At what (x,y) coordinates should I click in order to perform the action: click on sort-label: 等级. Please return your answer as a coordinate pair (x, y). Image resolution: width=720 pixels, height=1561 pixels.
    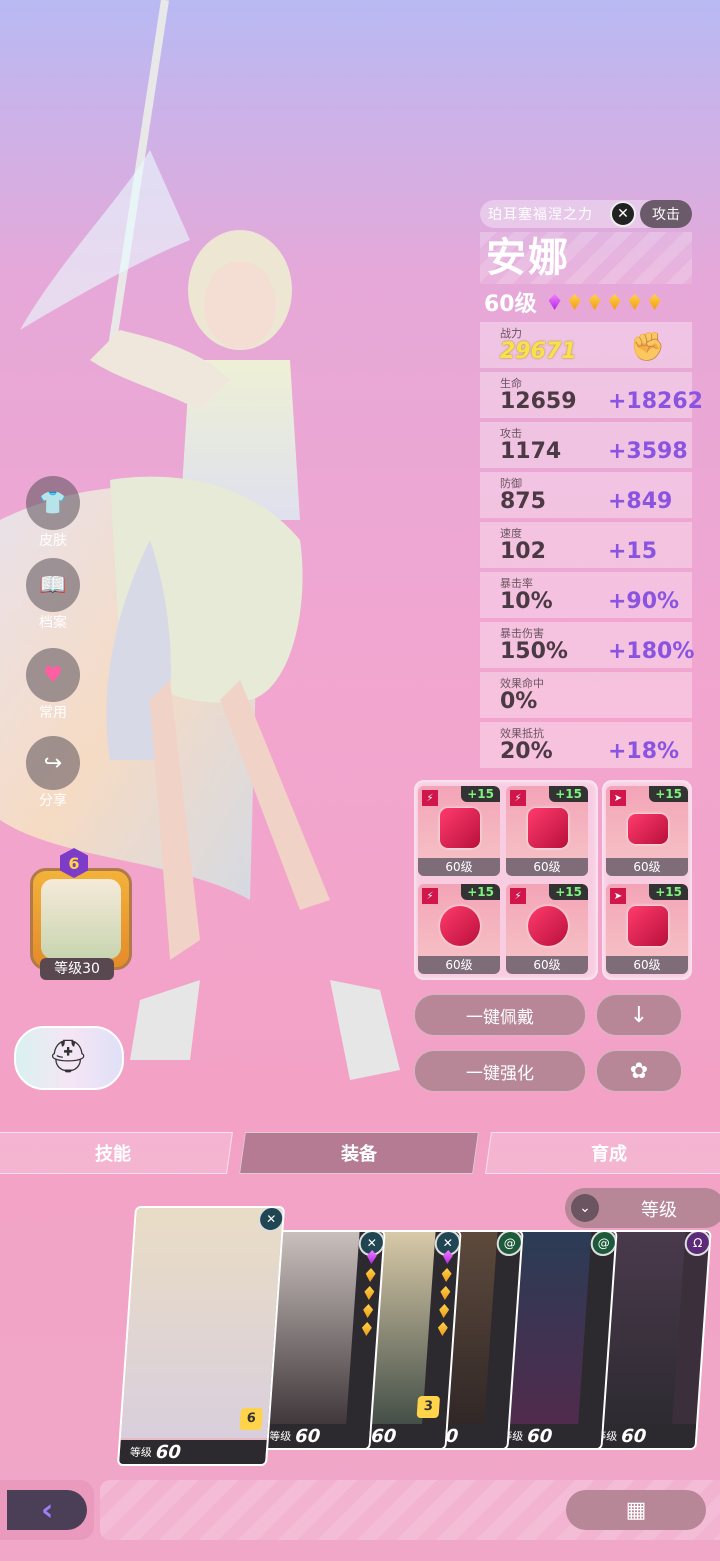
    Looking at the image, I should click on (659, 1210).